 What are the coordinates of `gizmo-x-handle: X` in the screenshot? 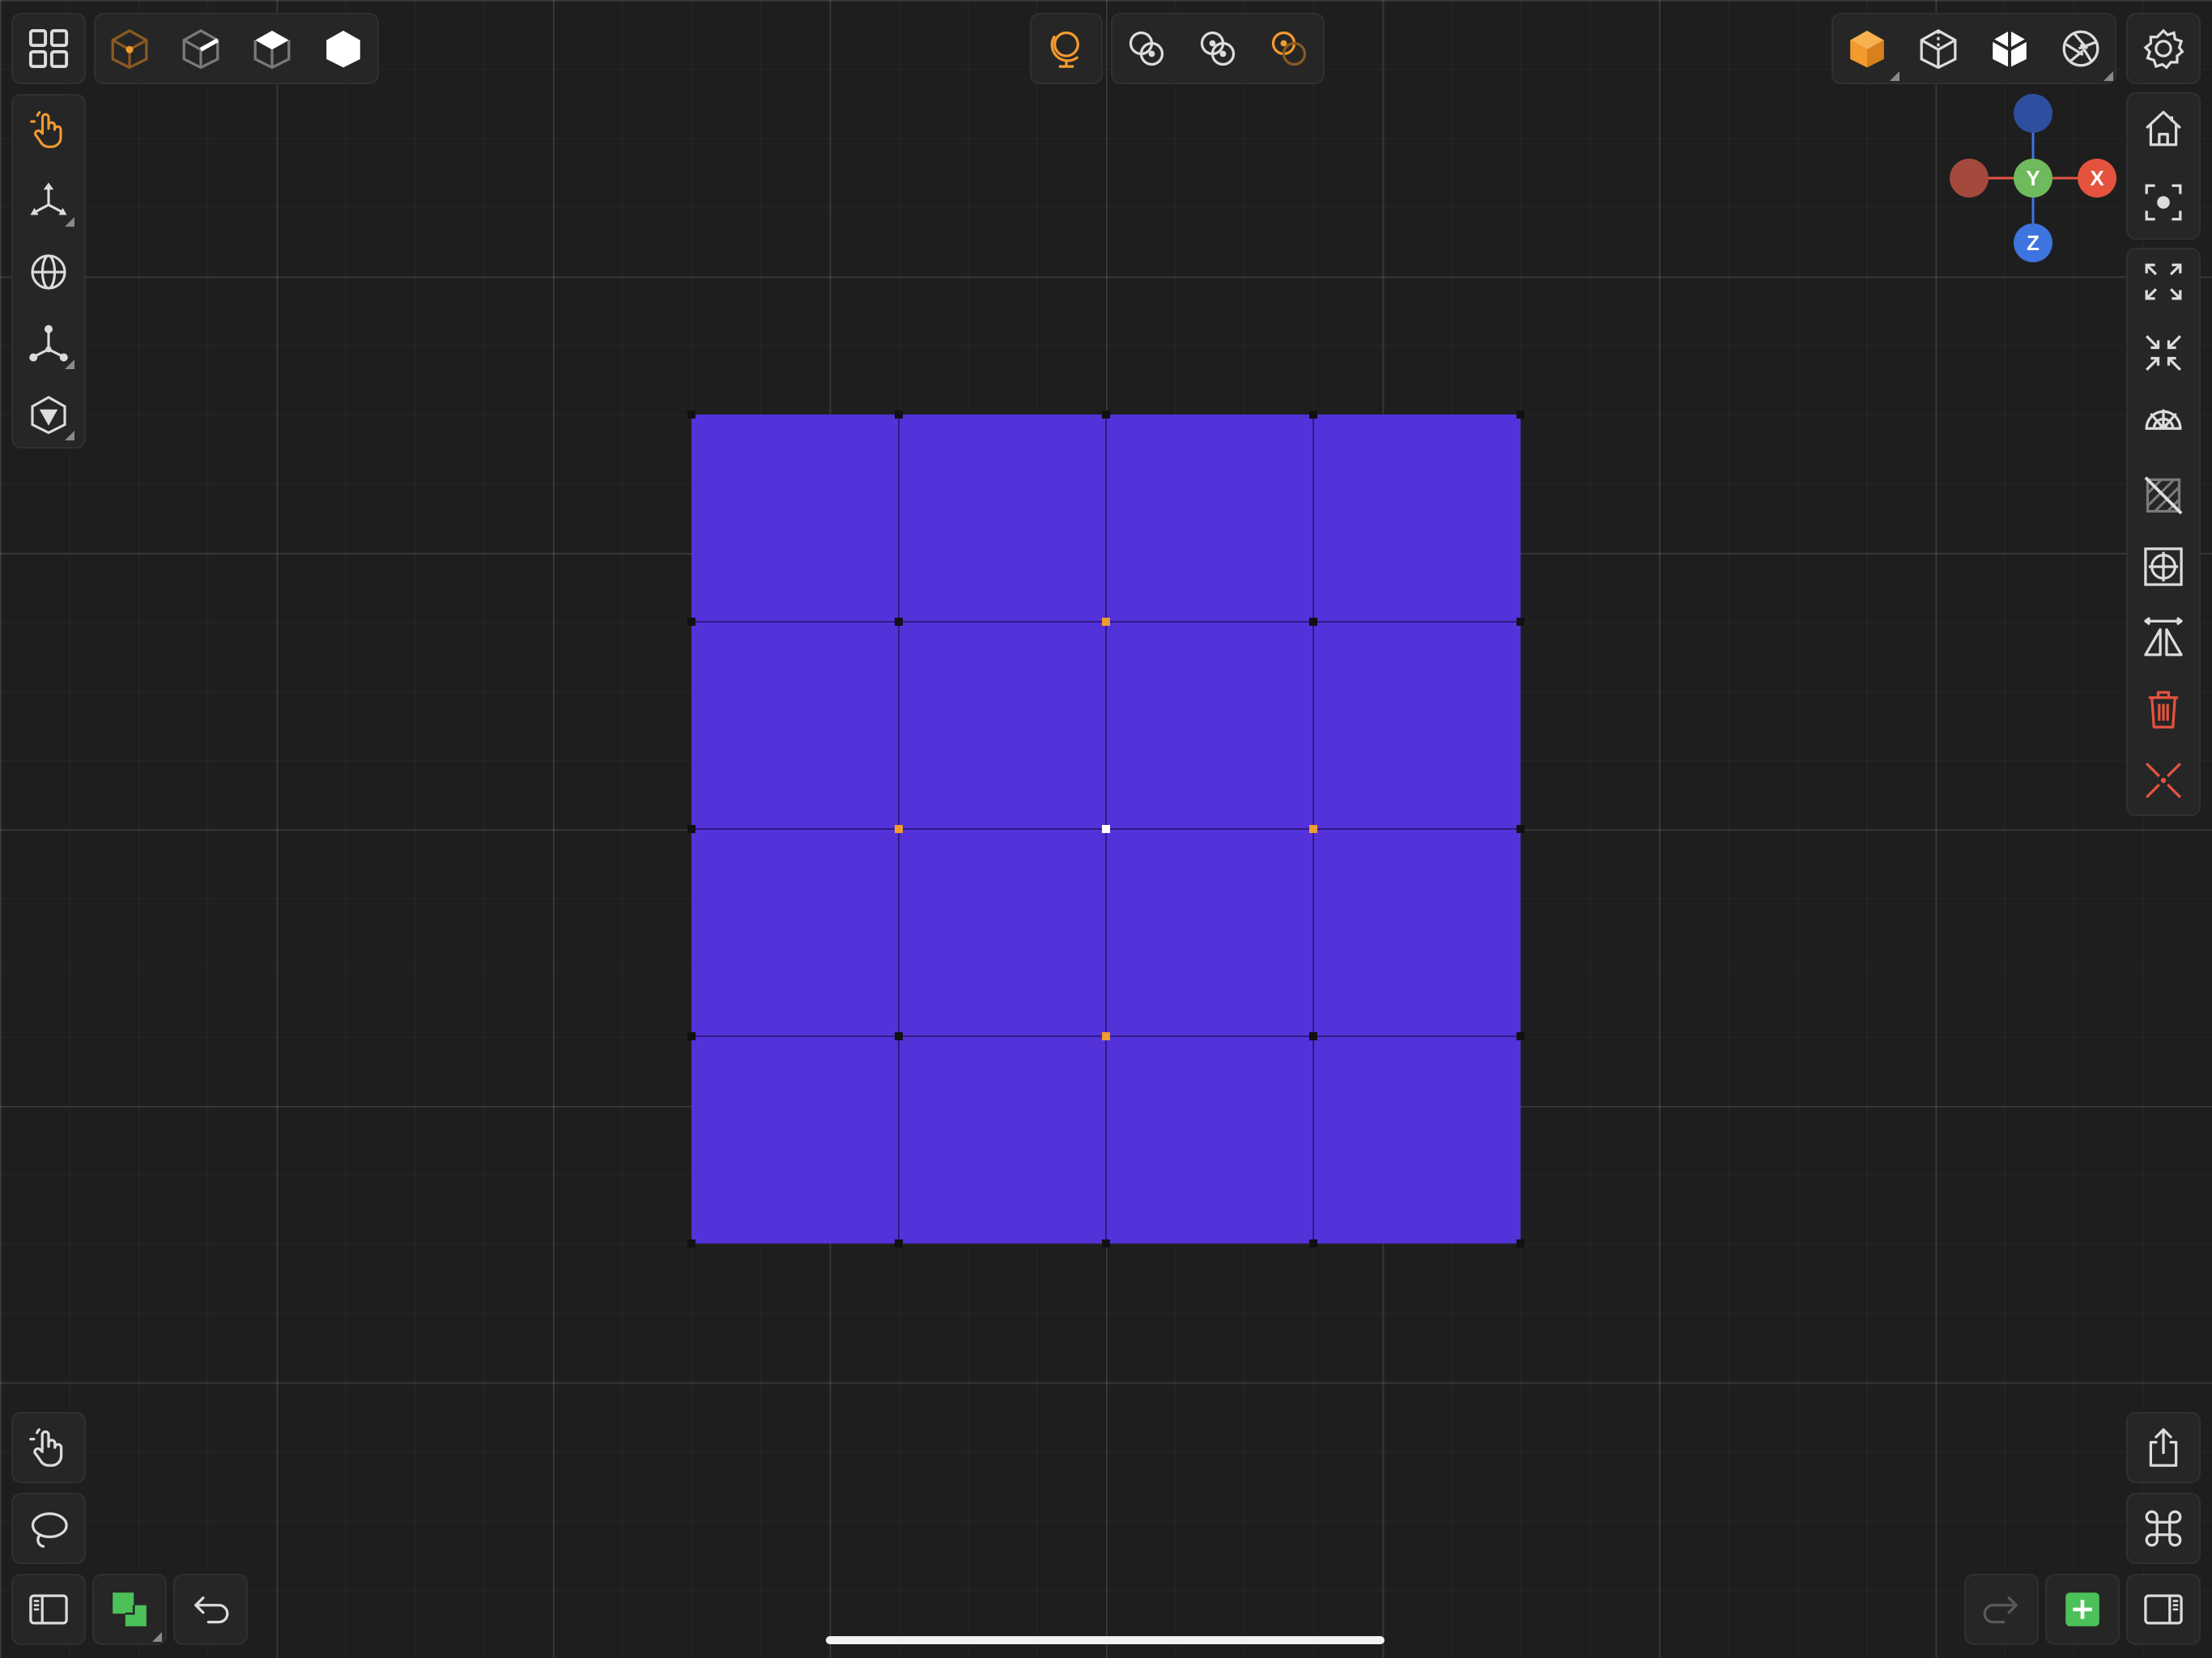 It's located at (2097, 178).